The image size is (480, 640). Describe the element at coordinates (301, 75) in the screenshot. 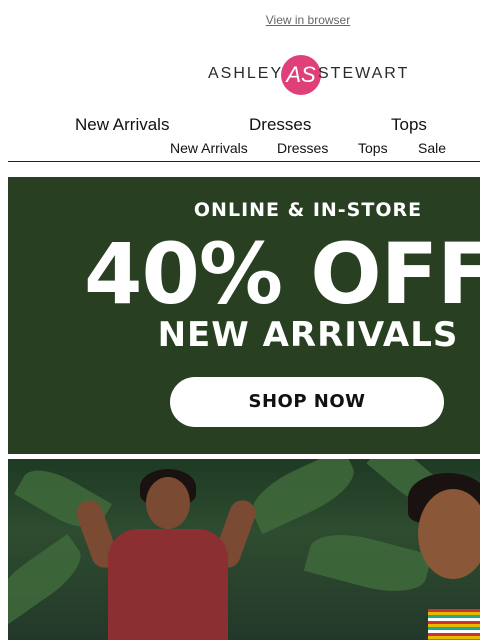

I see `logo-monogram-icon: AS` at that location.